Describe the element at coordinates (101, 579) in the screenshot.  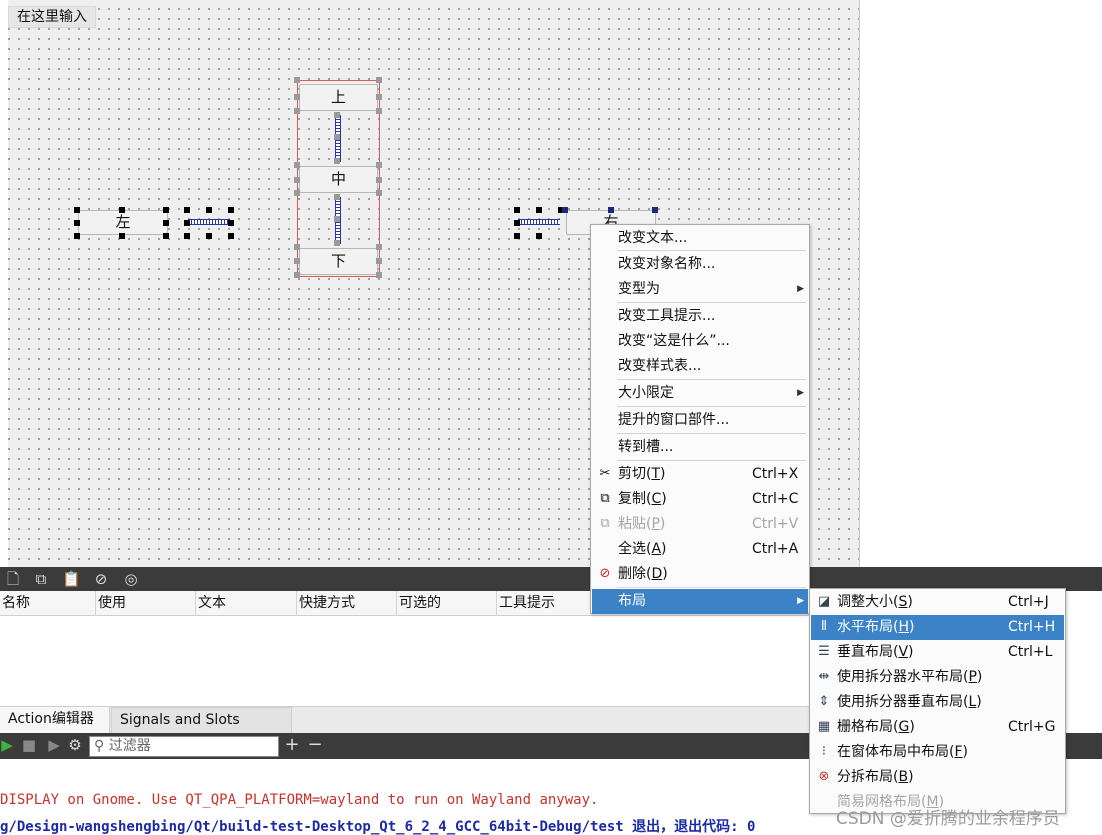
I see `delete-action-icon: ⊘` at that location.